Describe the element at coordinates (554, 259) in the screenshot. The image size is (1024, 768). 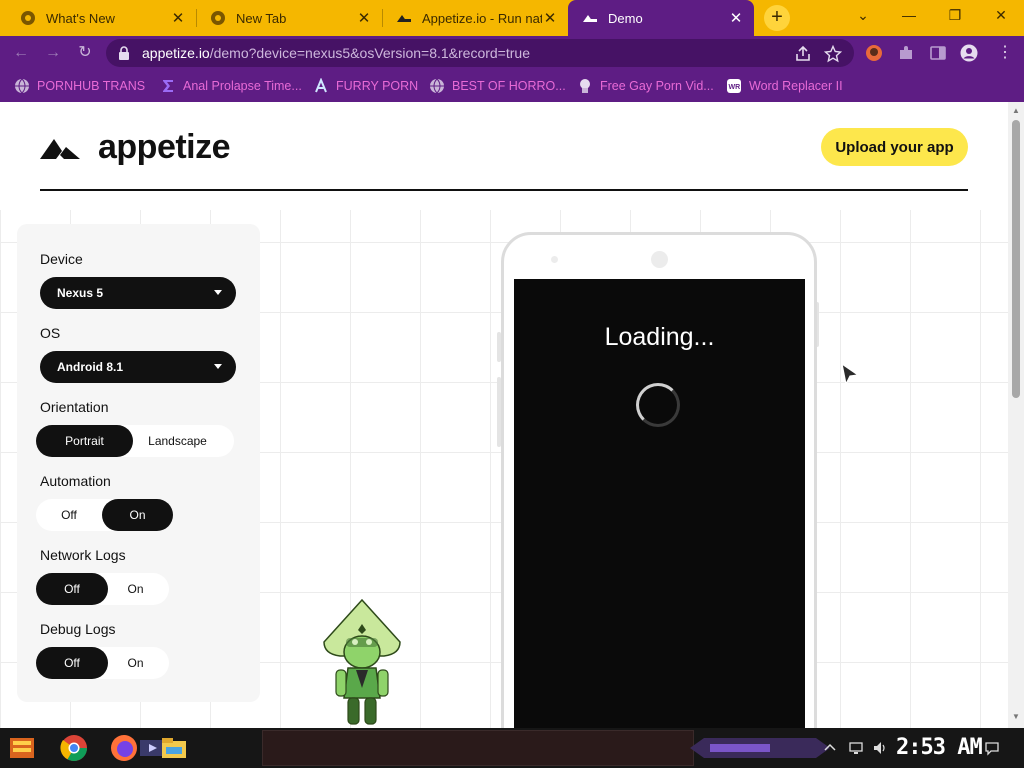
I see `device-sensor` at that location.